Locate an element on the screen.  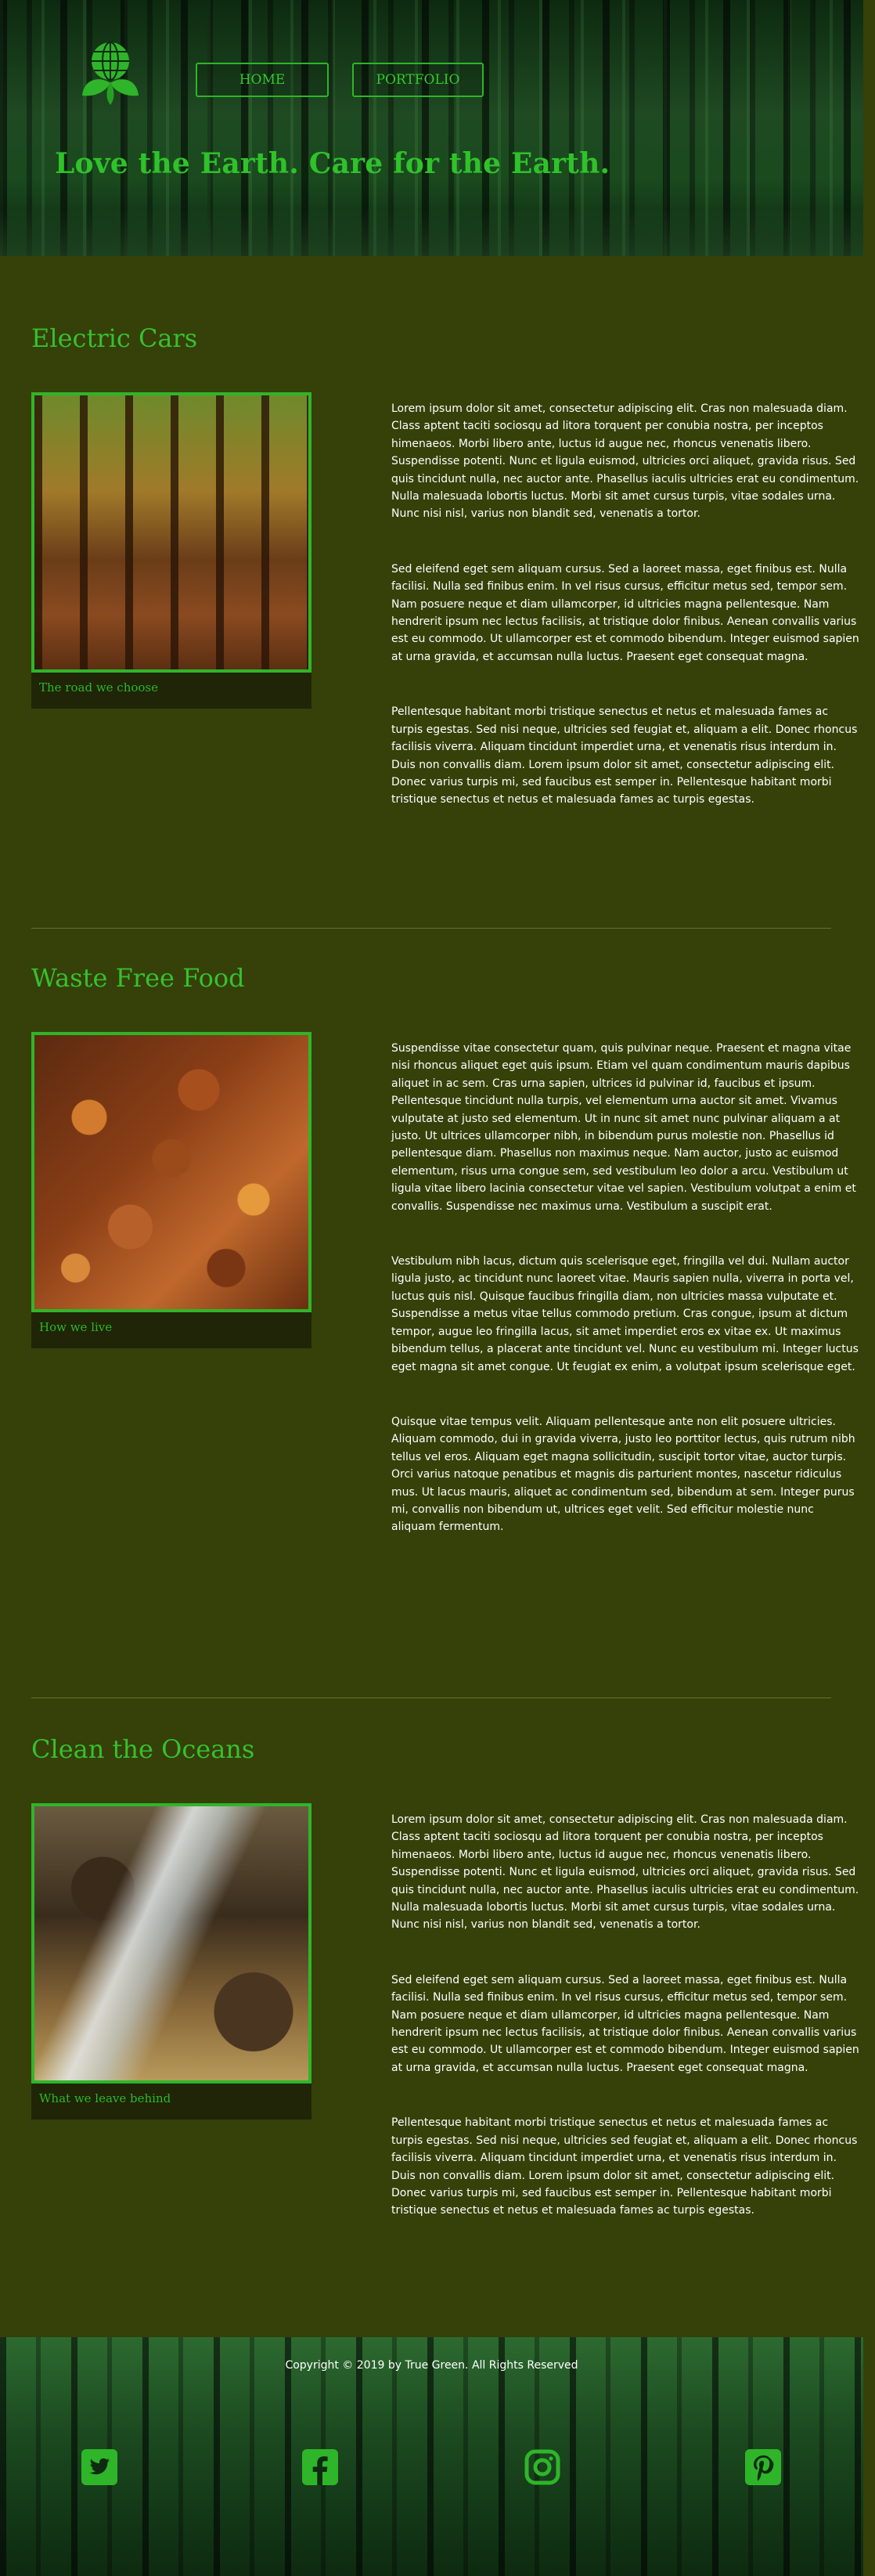
forest-path-image is located at coordinates (171, 532).